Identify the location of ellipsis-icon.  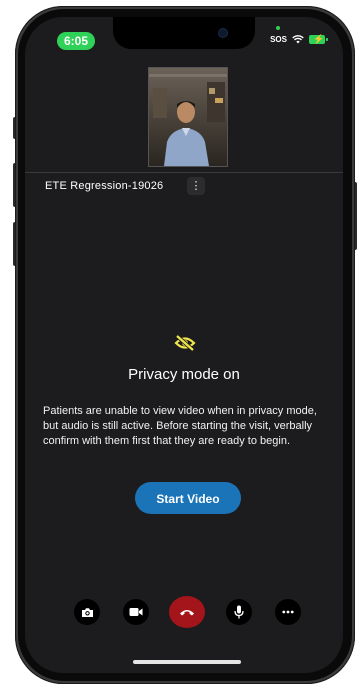
(288, 612).